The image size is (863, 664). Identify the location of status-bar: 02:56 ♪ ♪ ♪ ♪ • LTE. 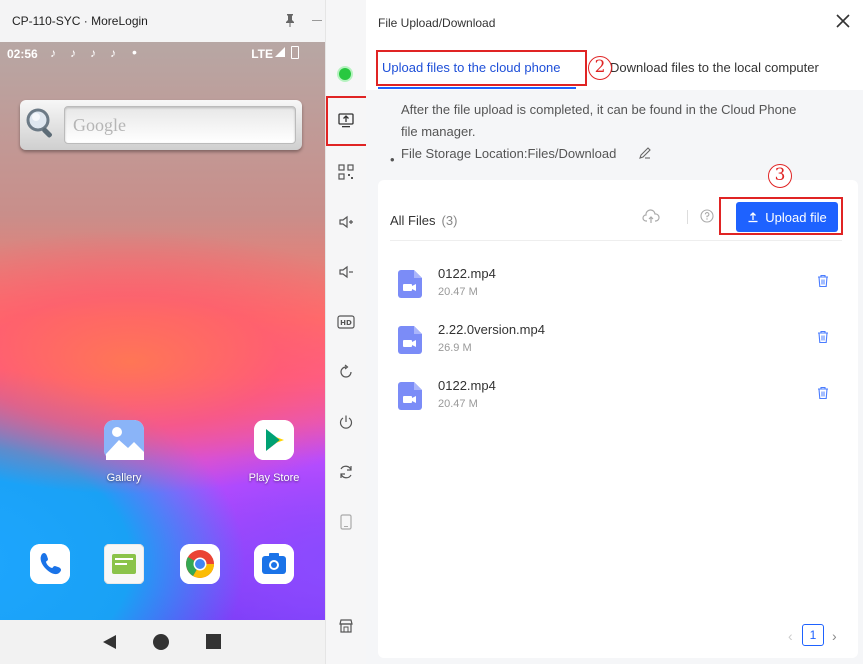
(162, 53).